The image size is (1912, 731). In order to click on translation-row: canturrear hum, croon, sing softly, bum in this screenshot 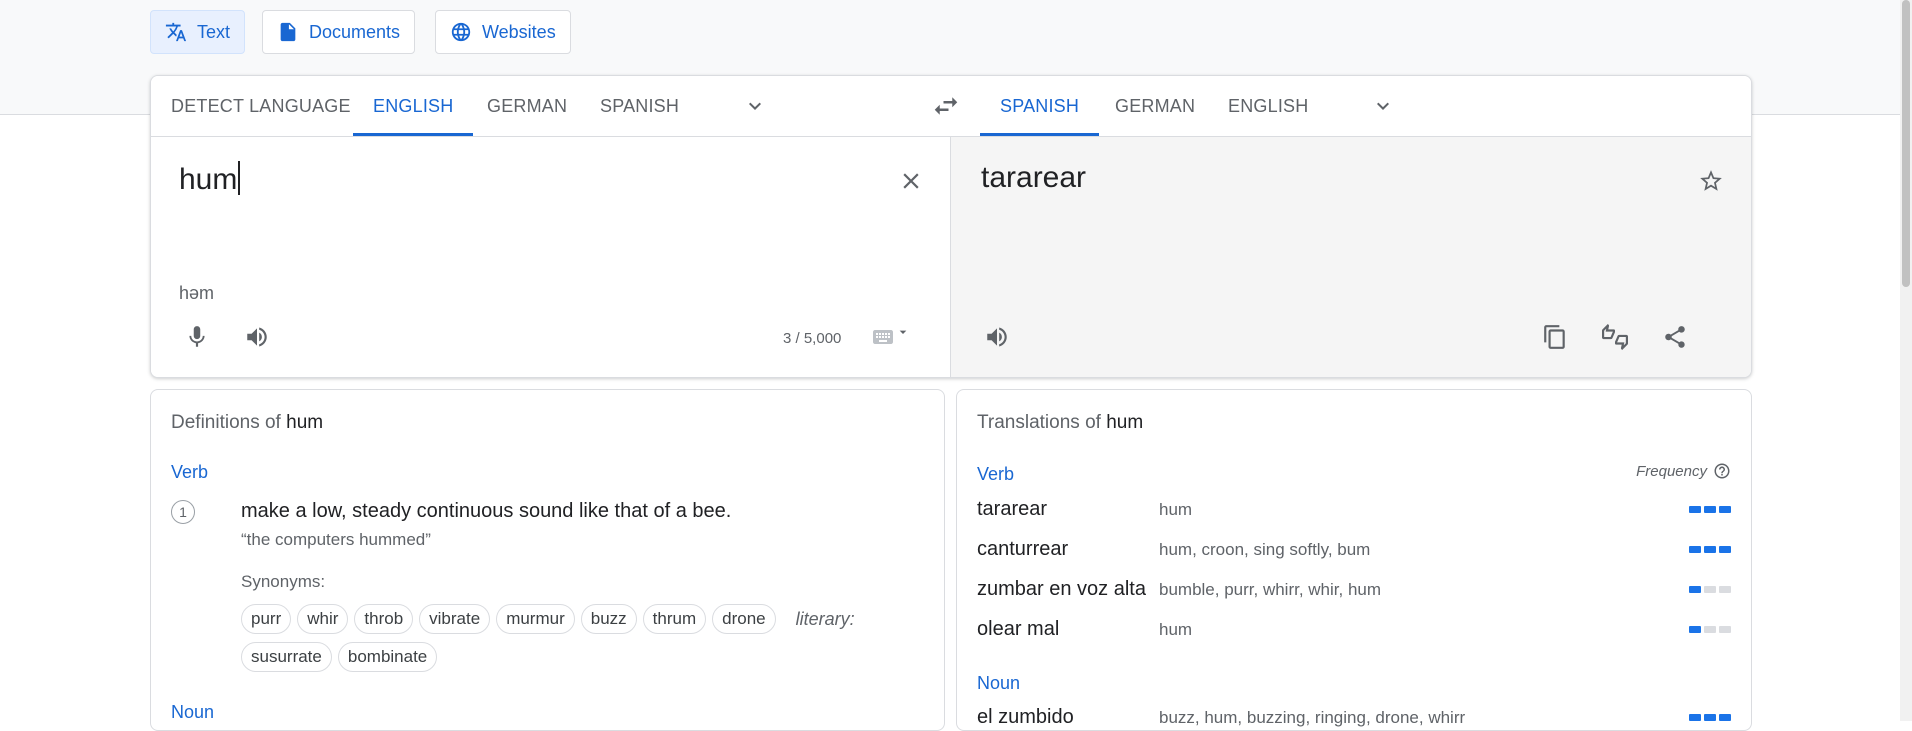, I will do `click(1354, 553)`.